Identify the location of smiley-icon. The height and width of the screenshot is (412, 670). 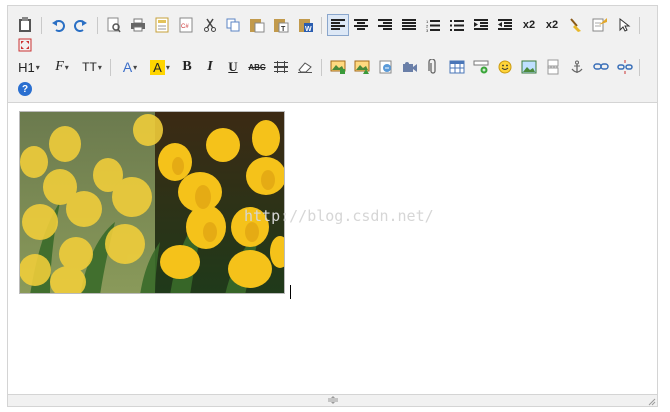
(505, 67).